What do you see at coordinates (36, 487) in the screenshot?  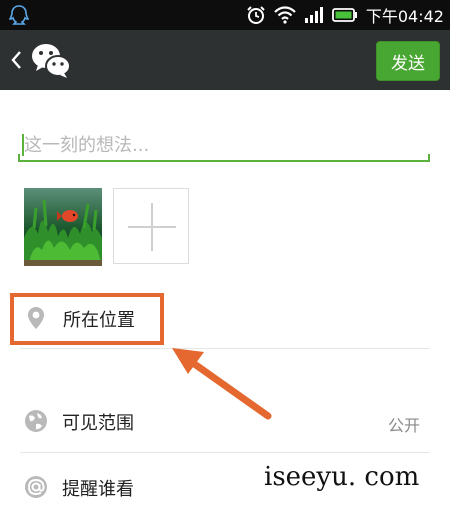 I see `at-icon` at bounding box center [36, 487].